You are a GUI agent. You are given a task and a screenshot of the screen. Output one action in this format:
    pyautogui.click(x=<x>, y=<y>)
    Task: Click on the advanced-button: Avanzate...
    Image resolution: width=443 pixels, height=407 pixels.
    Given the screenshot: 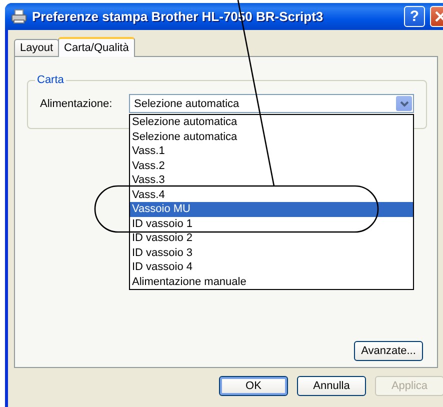 What is the action you would take?
    pyautogui.click(x=388, y=351)
    